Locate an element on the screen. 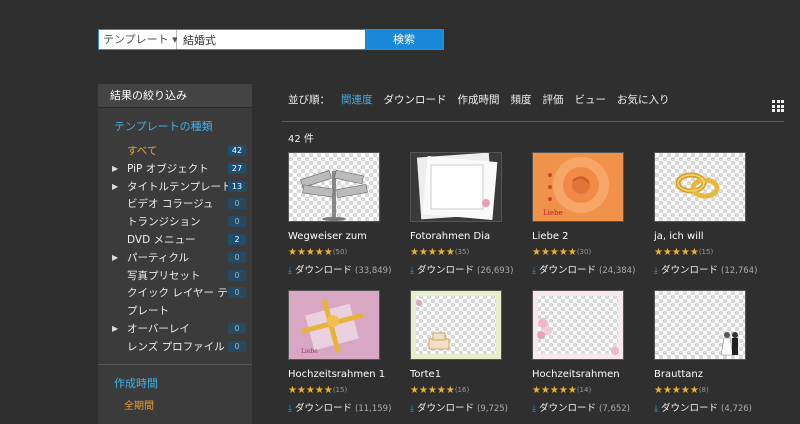 The height and width of the screenshot is (424, 800). download-link: ⤓ ダウンロード (9,725) is located at coordinates (470, 407).